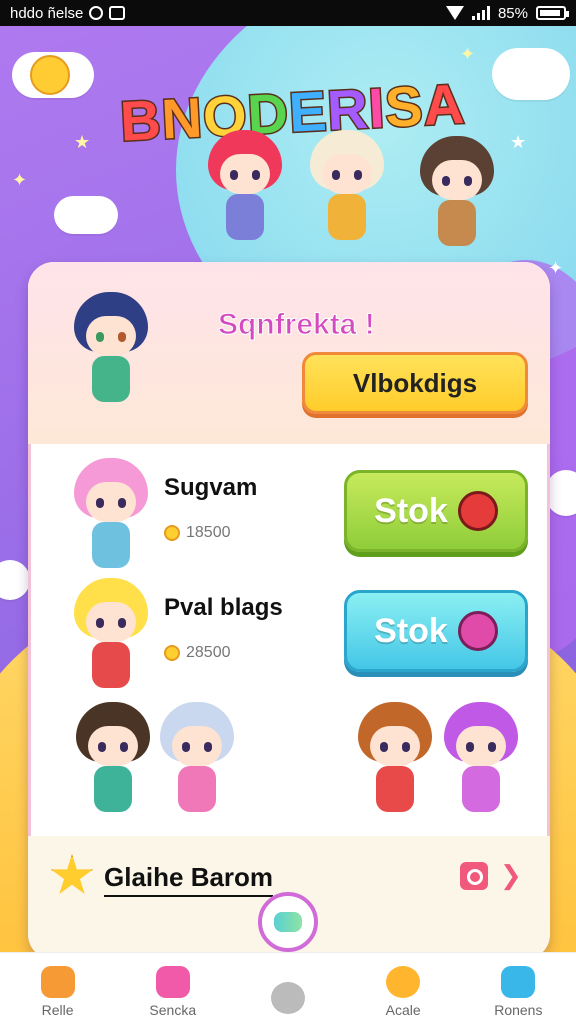 Image resolution: width=576 pixels, height=1024 pixels. What do you see at coordinates (474, 876) in the screenshot?
I see `record-icon` at bounding box center [474, 876].